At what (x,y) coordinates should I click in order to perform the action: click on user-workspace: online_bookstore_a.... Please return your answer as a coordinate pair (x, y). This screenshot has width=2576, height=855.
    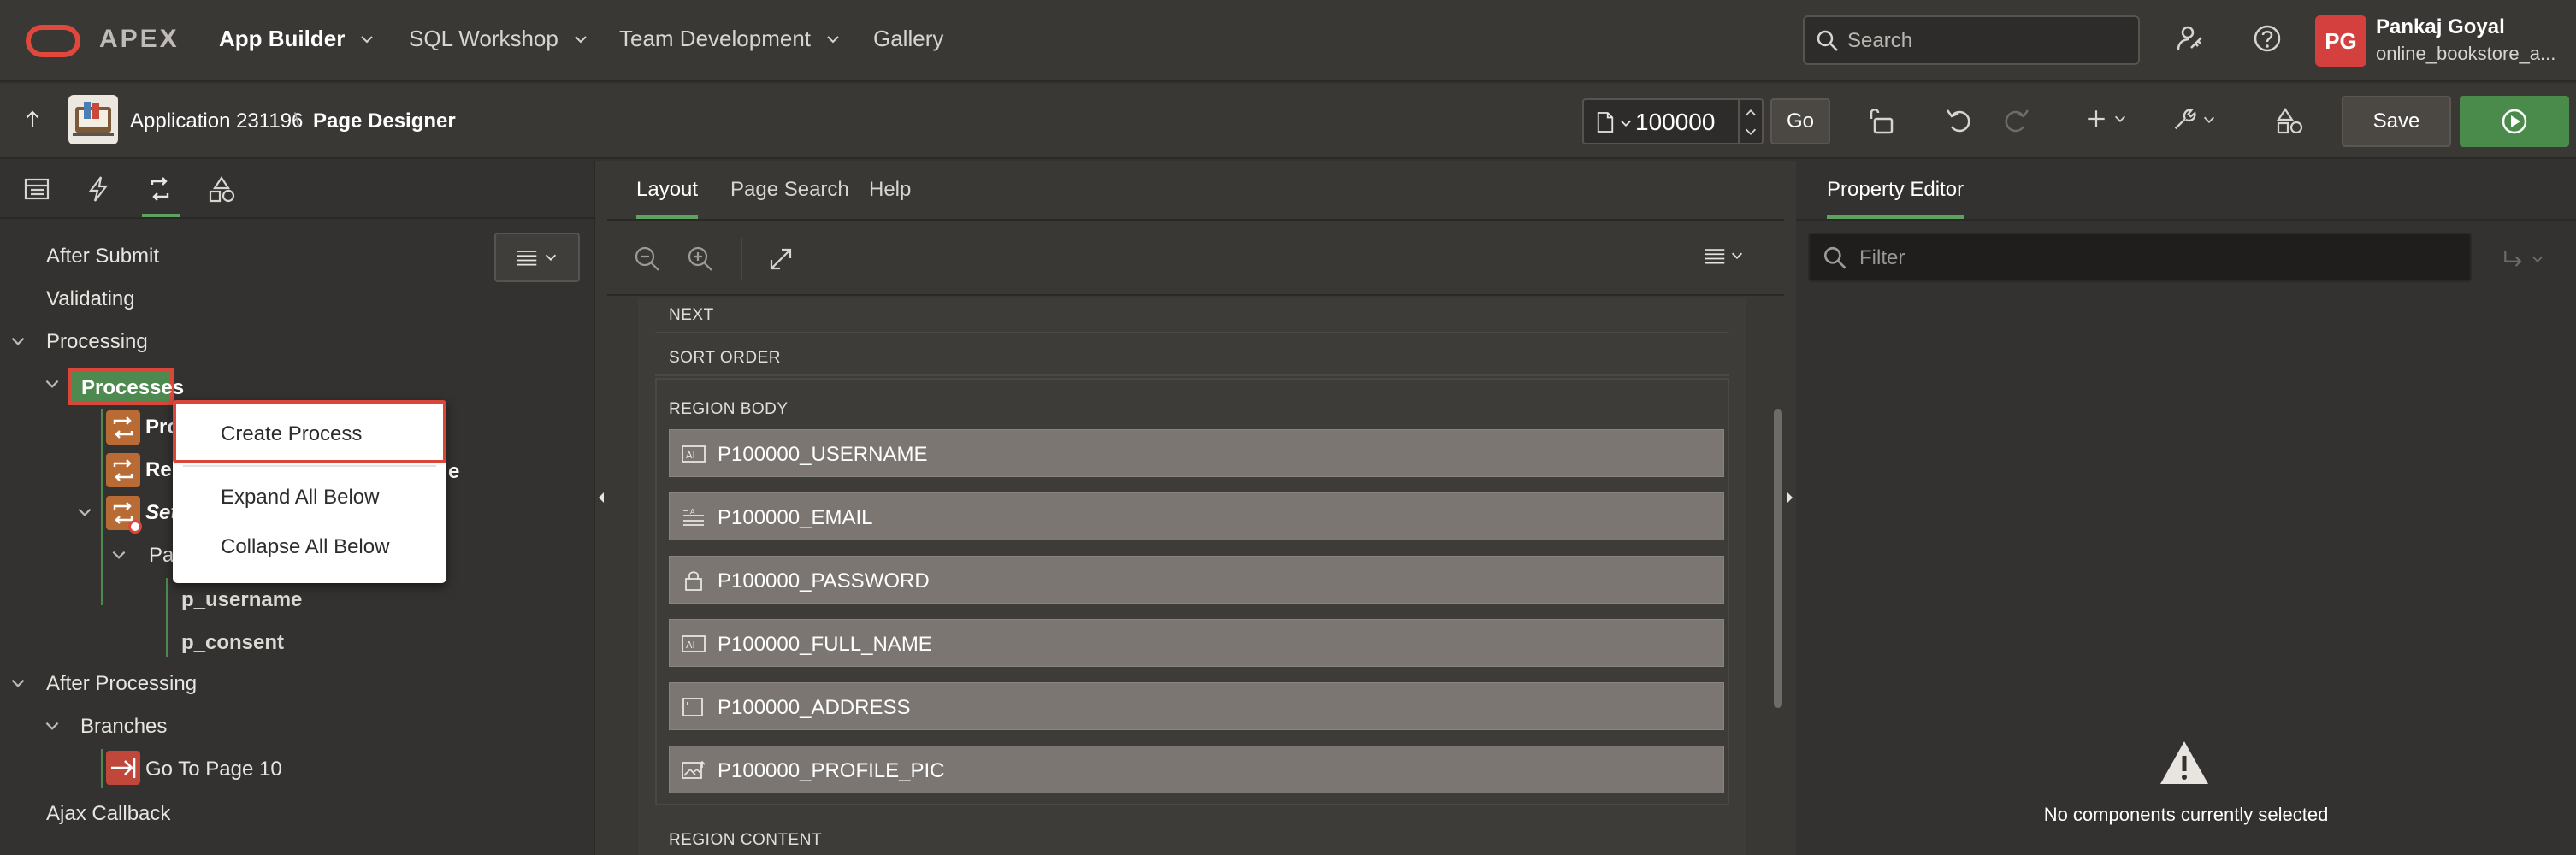
    Looking at the image, I should click on (2470, 54).